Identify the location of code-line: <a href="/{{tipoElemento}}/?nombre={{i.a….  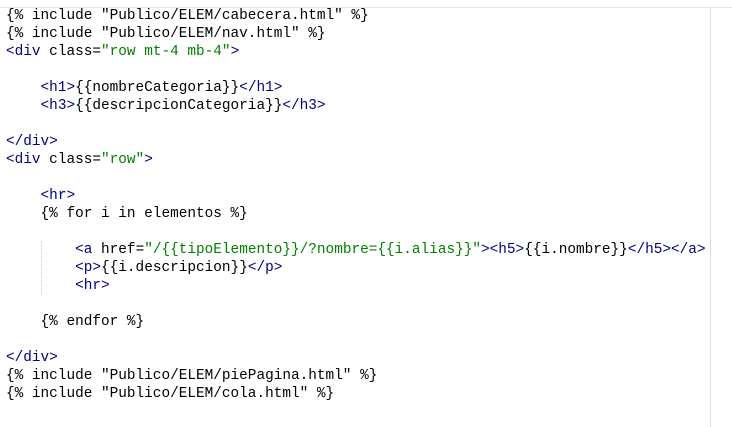
(356, 250).